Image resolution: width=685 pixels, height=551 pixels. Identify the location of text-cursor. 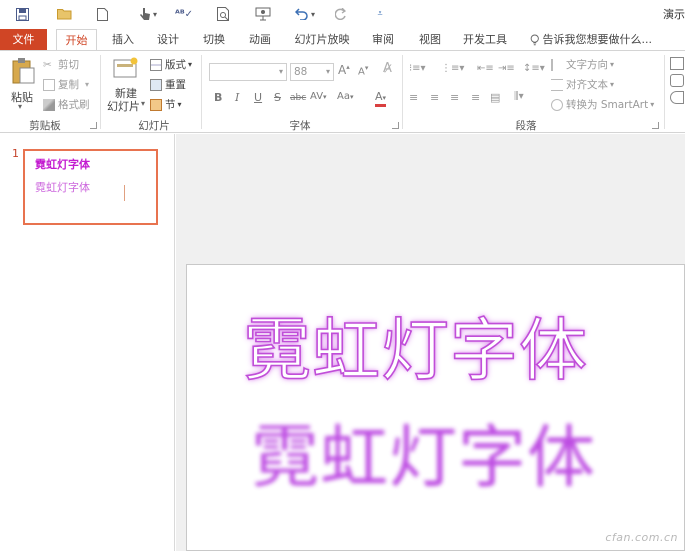
(124, 193).